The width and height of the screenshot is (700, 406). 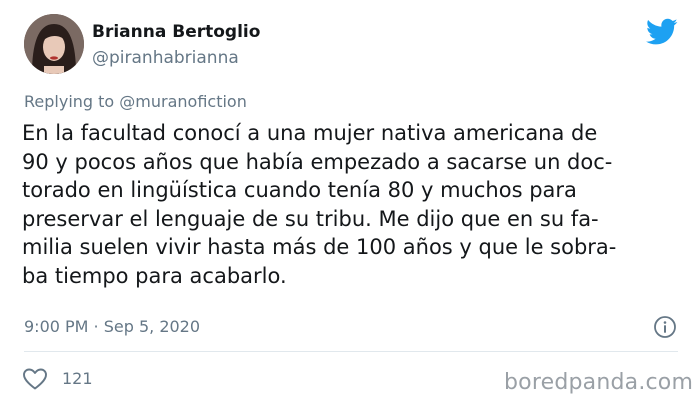 What do you see at coordinates (662, 32) in the screenshot?
I see `twitter-bird-icon` at bounding box center [662, 32].